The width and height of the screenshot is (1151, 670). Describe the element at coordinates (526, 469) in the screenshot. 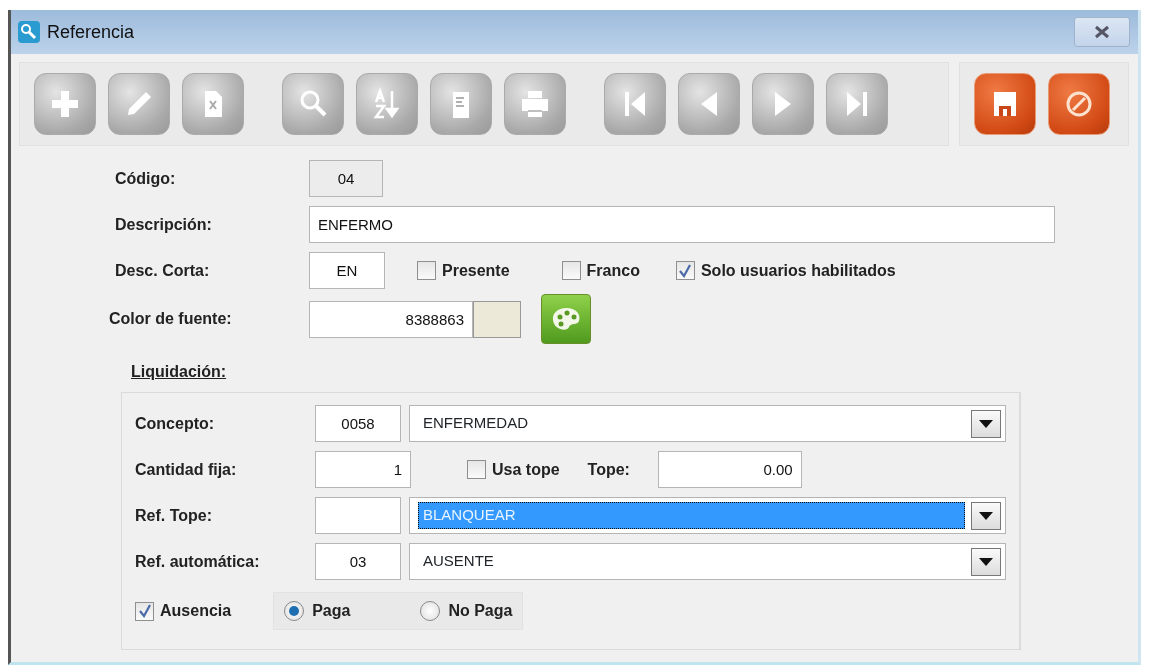

I see `checkbox-label: Usa tope` at that location.